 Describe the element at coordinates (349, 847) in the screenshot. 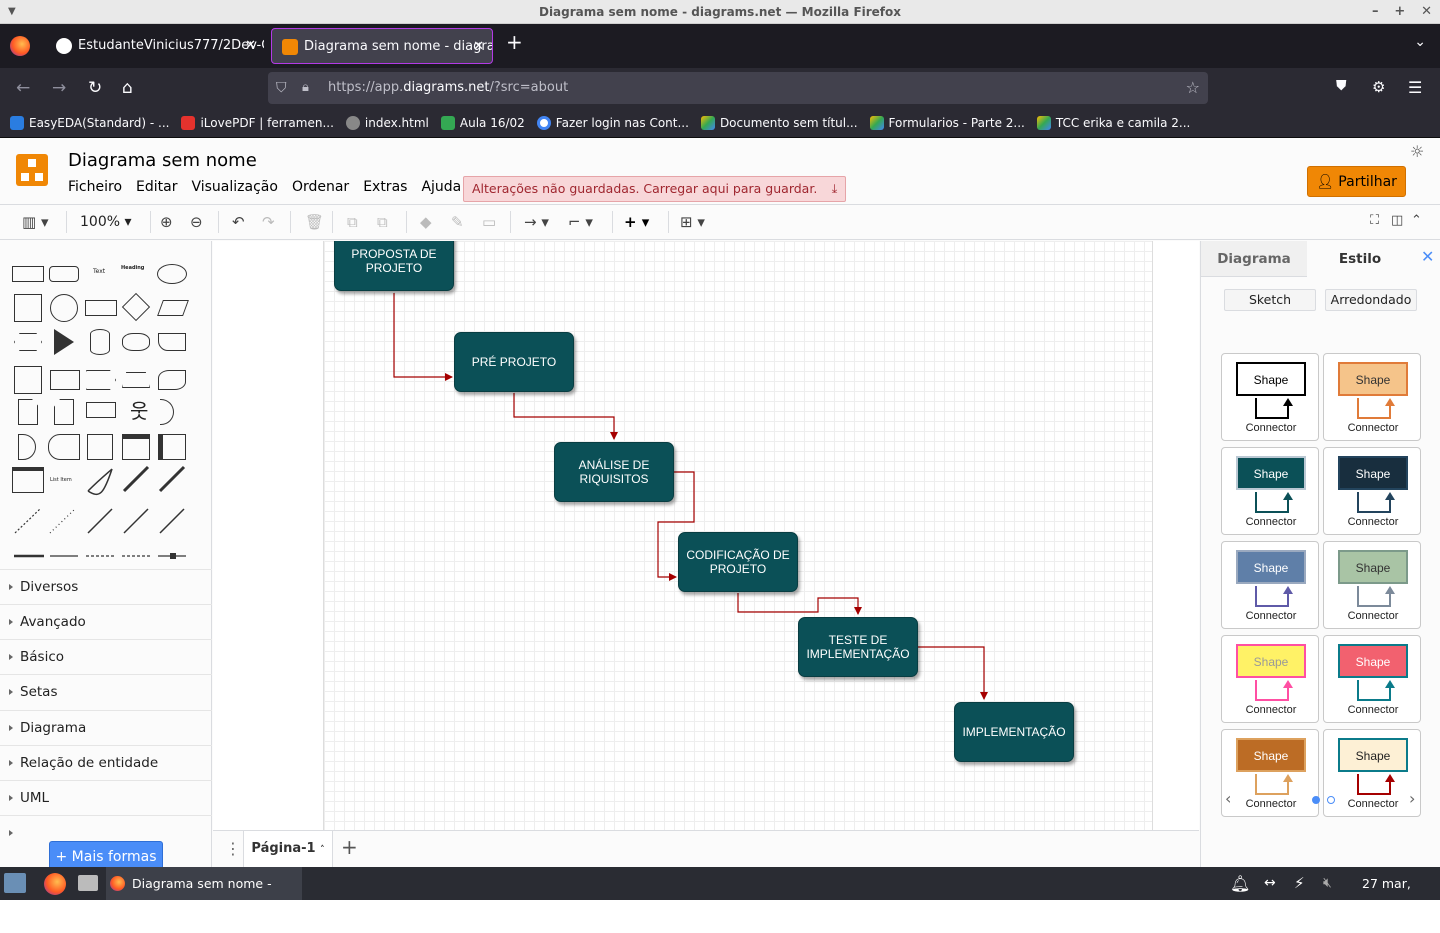

I see `add-page-icon: +` at that location.